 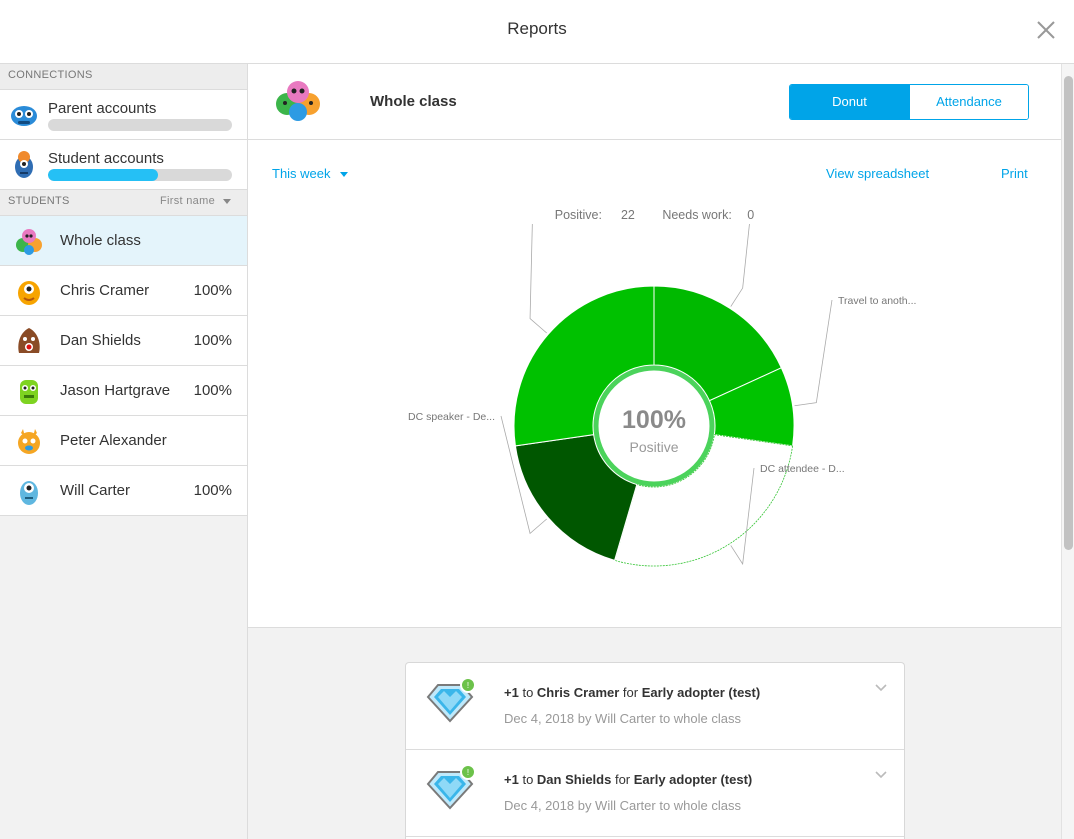 I want to click on modal-header: Reports, so click(x=537, y=32).